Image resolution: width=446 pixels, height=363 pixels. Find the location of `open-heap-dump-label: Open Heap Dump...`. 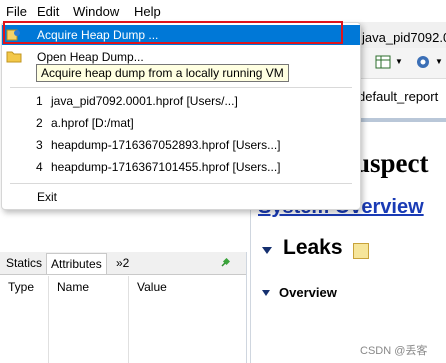

open-heap-dump-label: Open Heap Dump... is located at coordinates (90, 57).